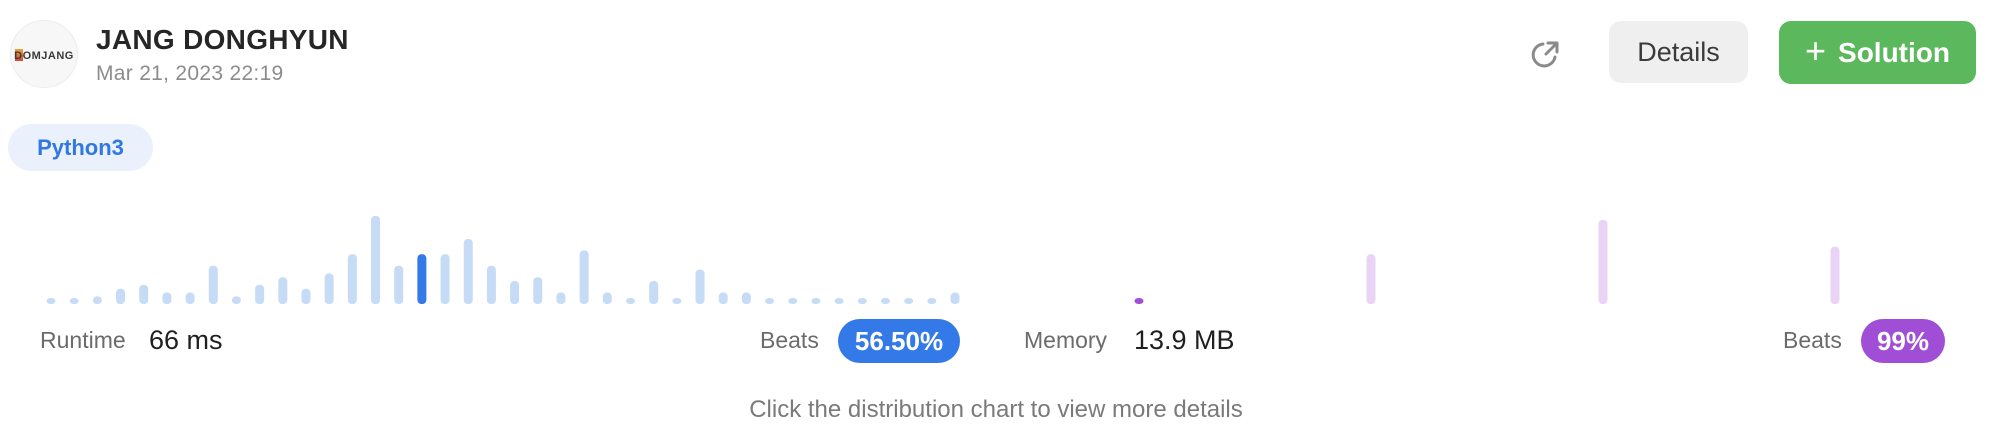 The width and height of the screenshot is (1992, 444). What do you see at coordinates (1894, 52) in the screenshot?
I see `solution-button-label: Solution` at bounding box center [1894, 52].